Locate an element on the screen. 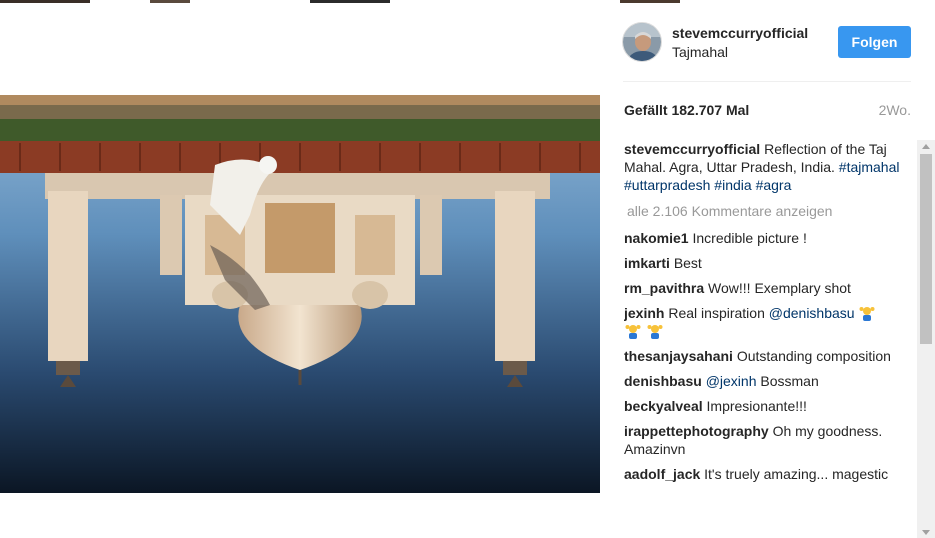 The width and height of the screenshot is (935, 538). likes-count: Gefällt 182.707 Mal is located at coordinates (686, 110).